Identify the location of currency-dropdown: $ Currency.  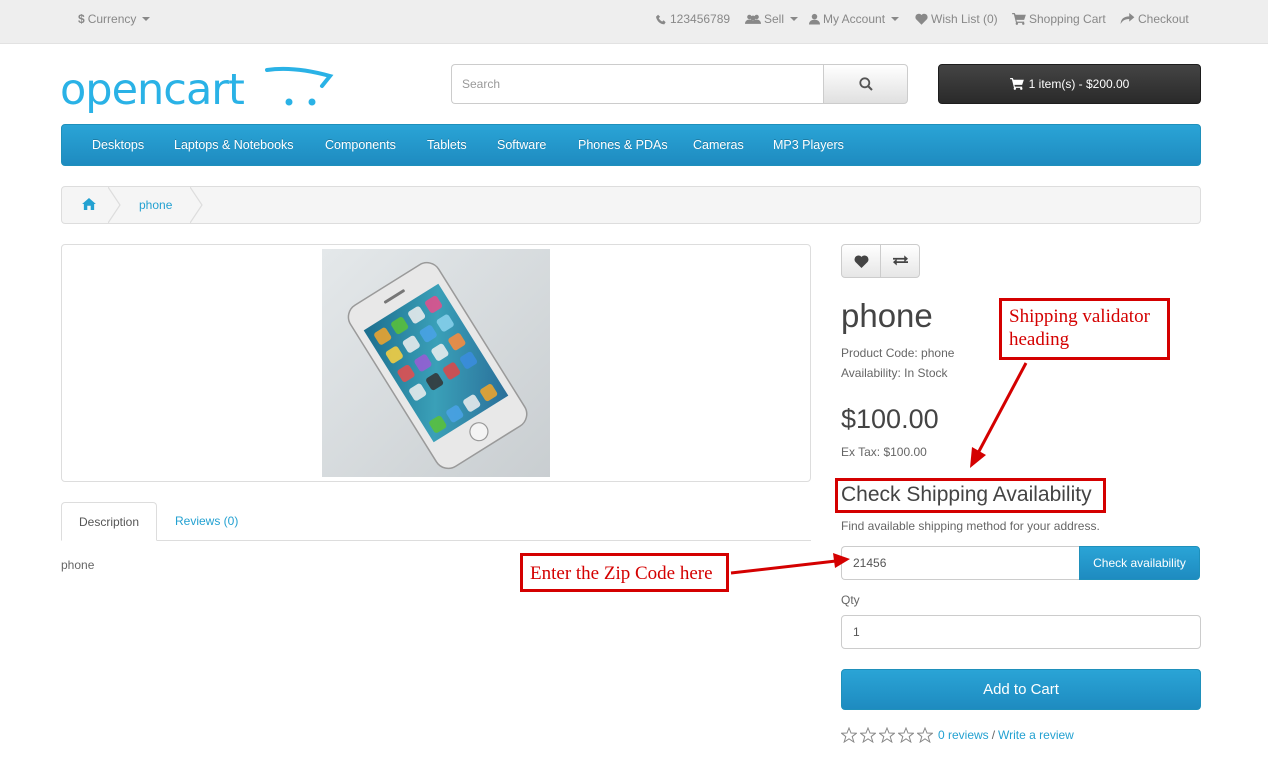
(114, 19).